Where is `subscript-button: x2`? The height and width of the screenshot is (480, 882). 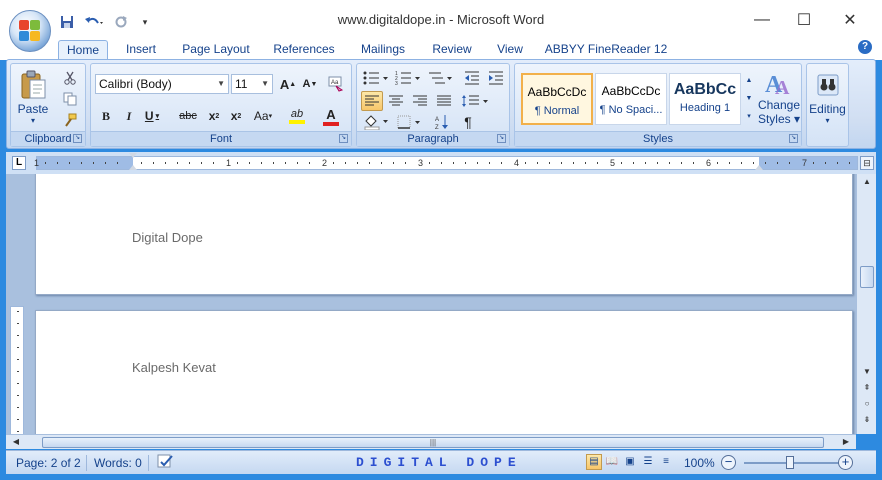 subscript-button: x2 is located at coordinates (214, 116).